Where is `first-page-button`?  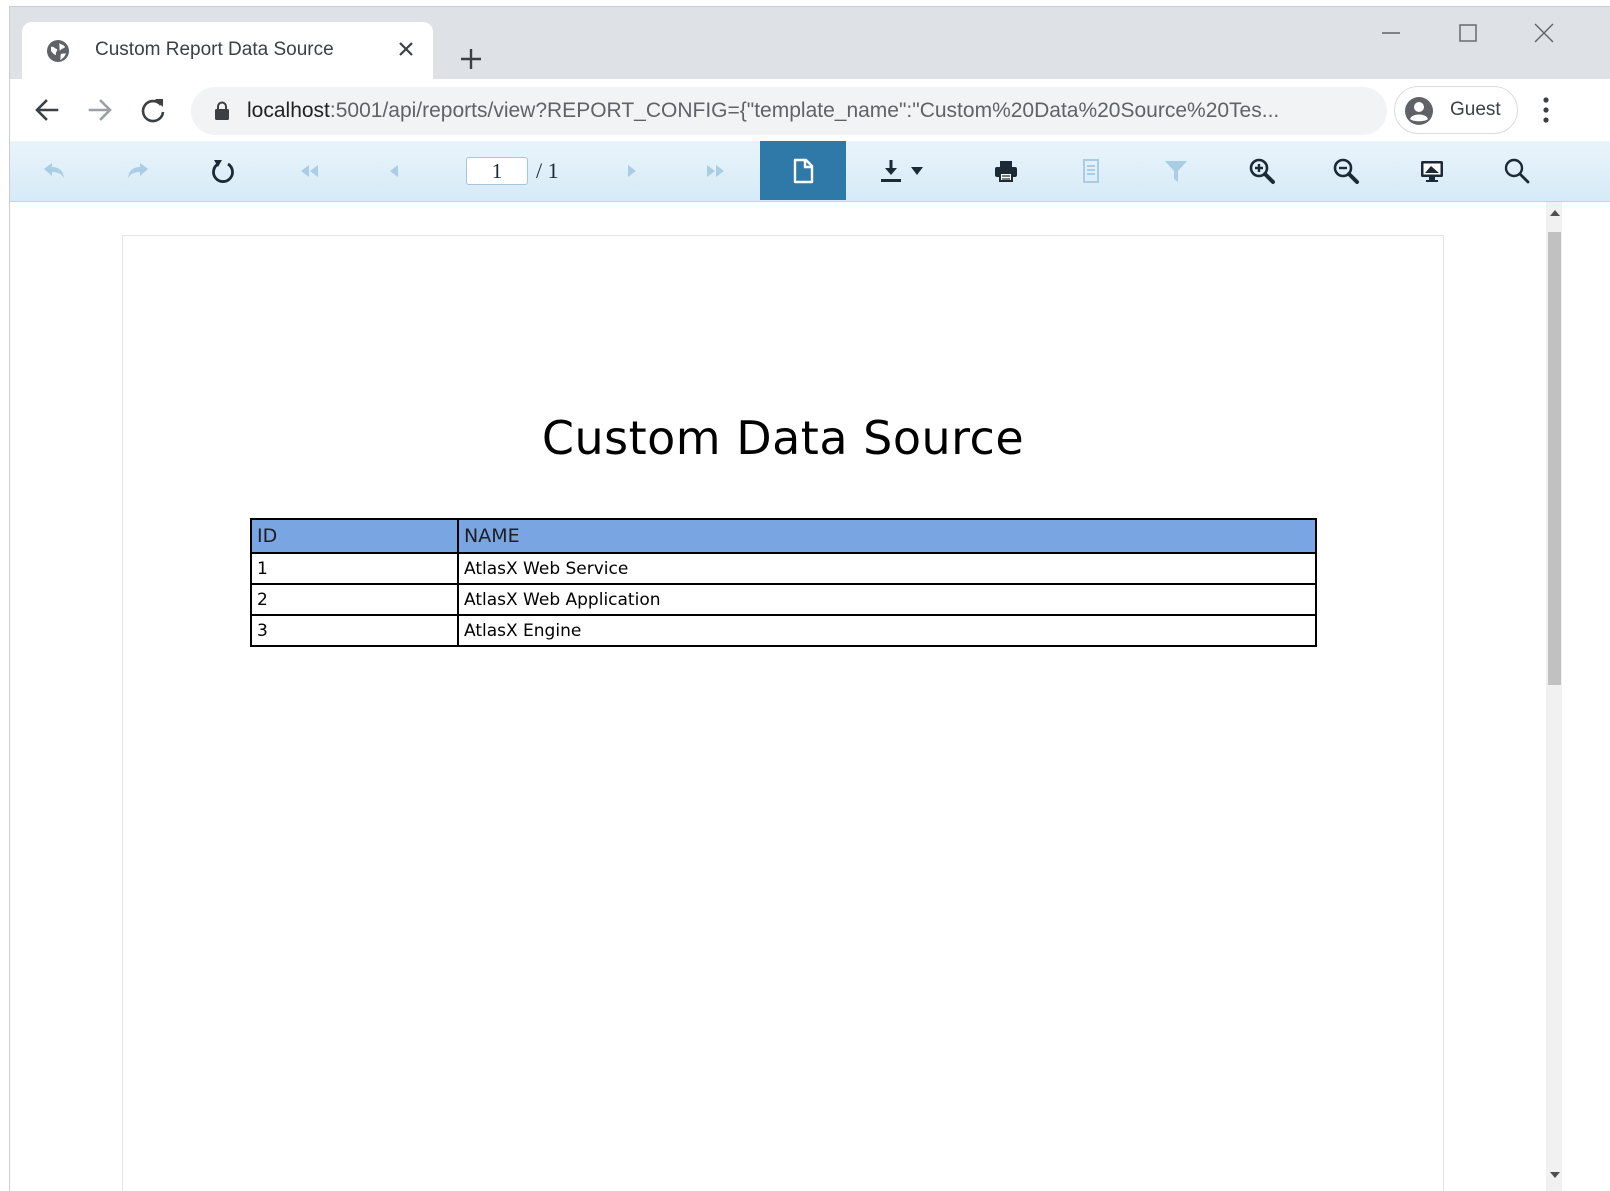
first-page-button is located at coordinates (309, 170).